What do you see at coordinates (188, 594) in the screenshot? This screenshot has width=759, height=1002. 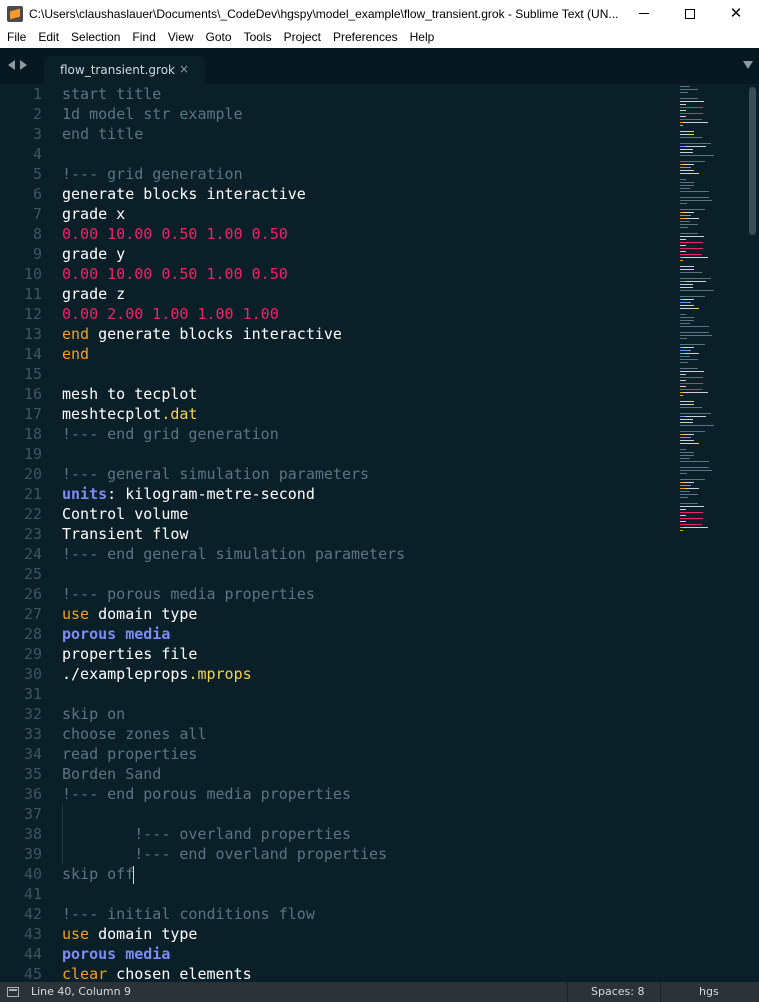 I see `code-token: !--- porous media properties` at bounding box center [188, 594].